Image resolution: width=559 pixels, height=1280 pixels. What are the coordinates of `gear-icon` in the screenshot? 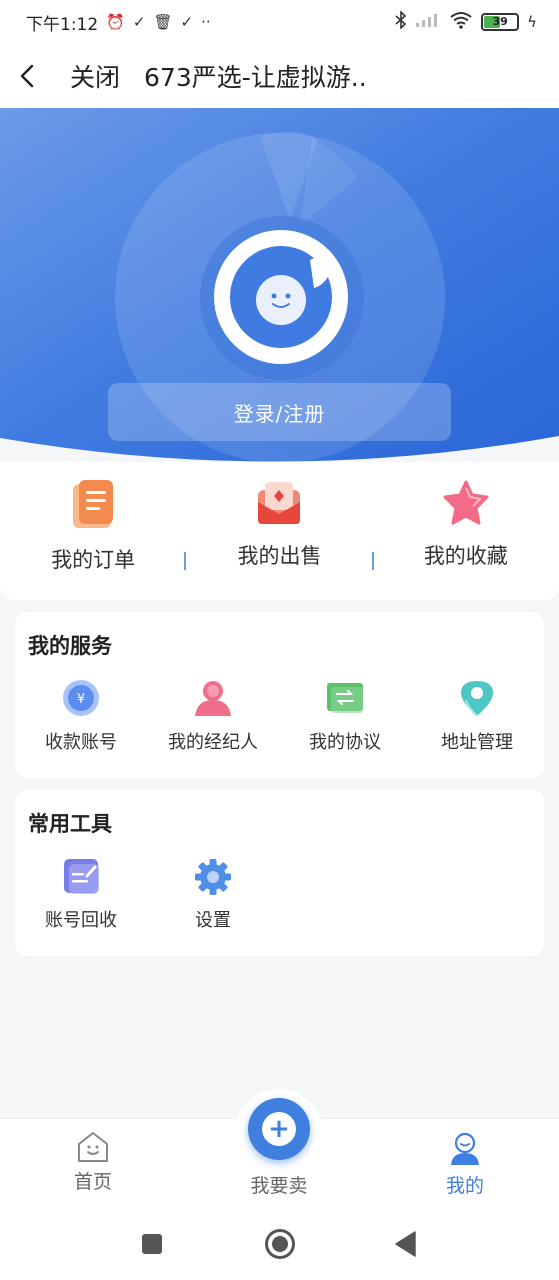 It's located at (213, 877).